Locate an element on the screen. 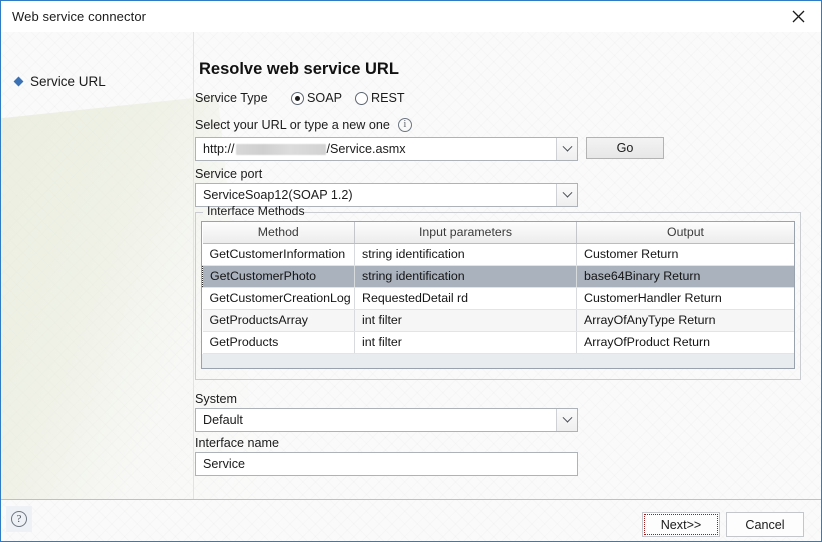 The image size is (822, 542). url-combobox-value: http:// /Service.asmx is located at coordinates (301, 149).